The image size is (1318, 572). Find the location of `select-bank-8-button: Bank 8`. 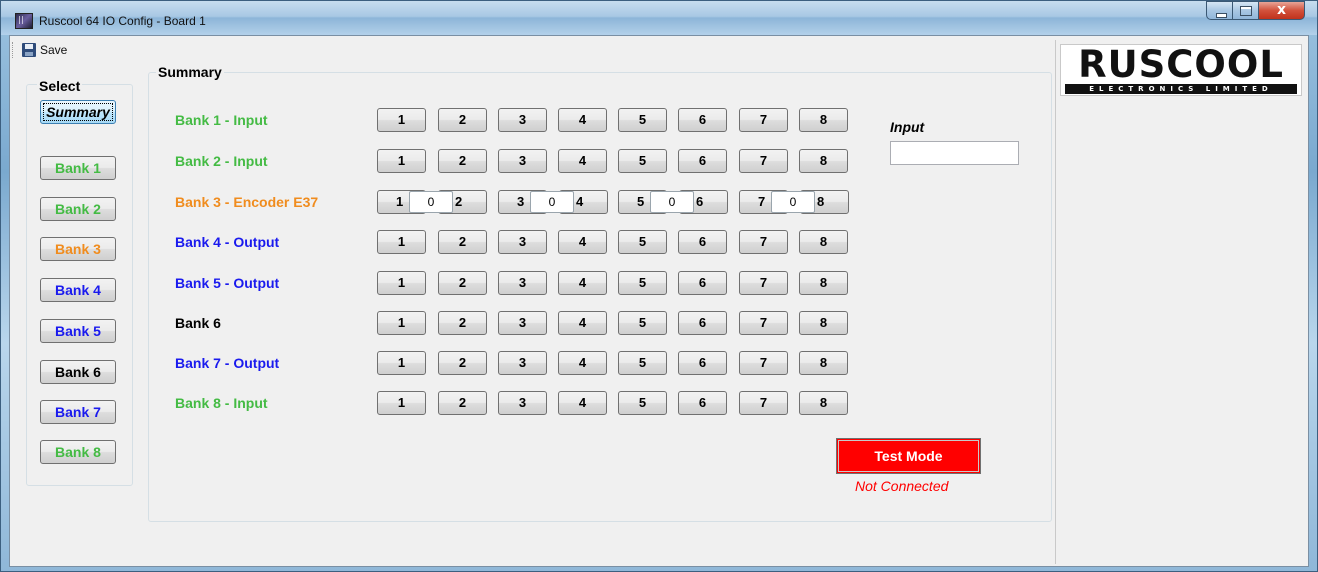

select-bank-8-button: Bank 8 is located at coordinates (78, 452).